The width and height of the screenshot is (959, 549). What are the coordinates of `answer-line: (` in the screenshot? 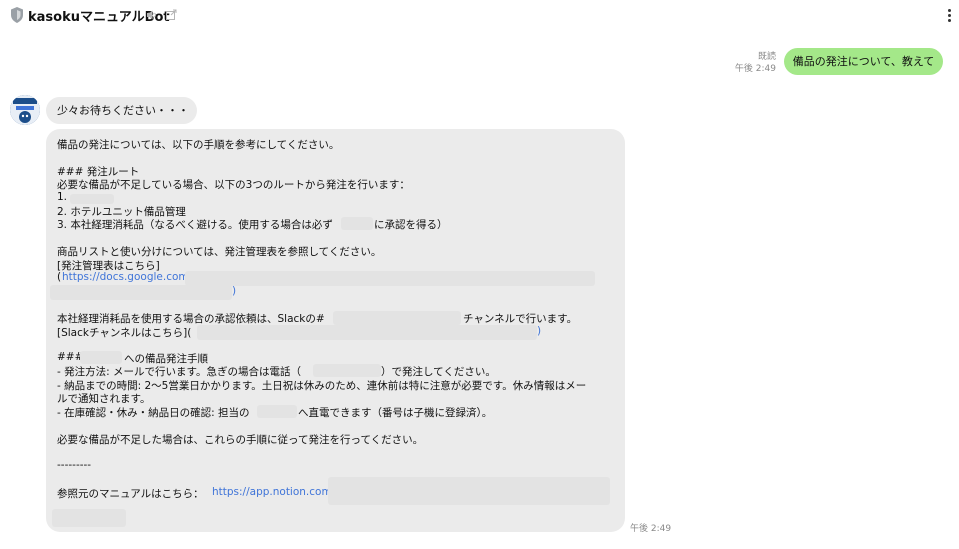 It's located at (59, 277).